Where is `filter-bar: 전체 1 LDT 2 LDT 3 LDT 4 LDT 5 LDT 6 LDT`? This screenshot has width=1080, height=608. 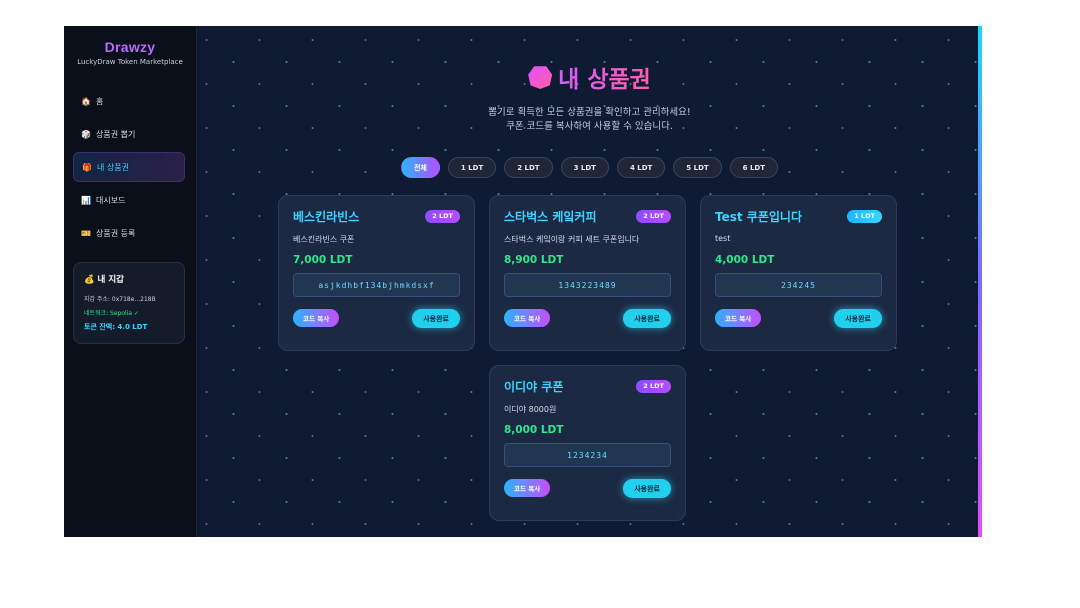
filter-bar: 전체 1 LDT 2 LDT 3 LDT 4 LDT 5 LDT 6 LDT is located at coordinates (589, 167).